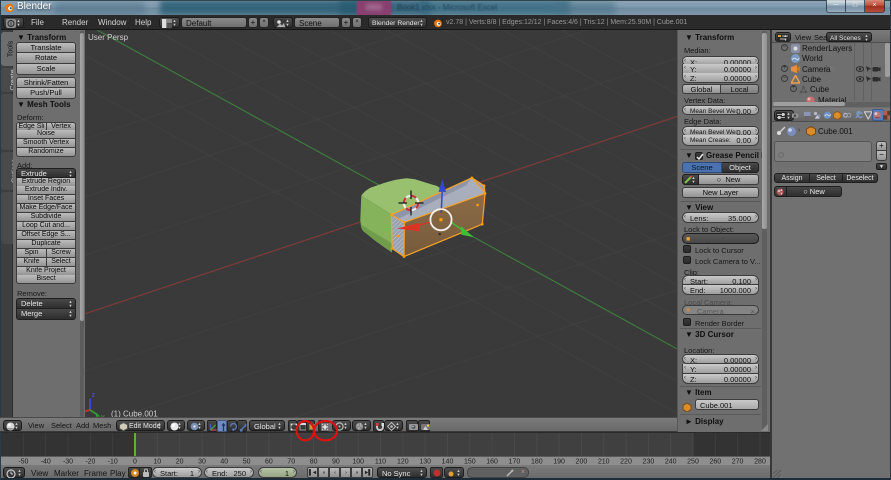 This screenshot has width=891, height=480. What do you see at coordinates (108, 37) in the screenshot?
I see `svg-text: User Persp` at bounding box center [108, 37].